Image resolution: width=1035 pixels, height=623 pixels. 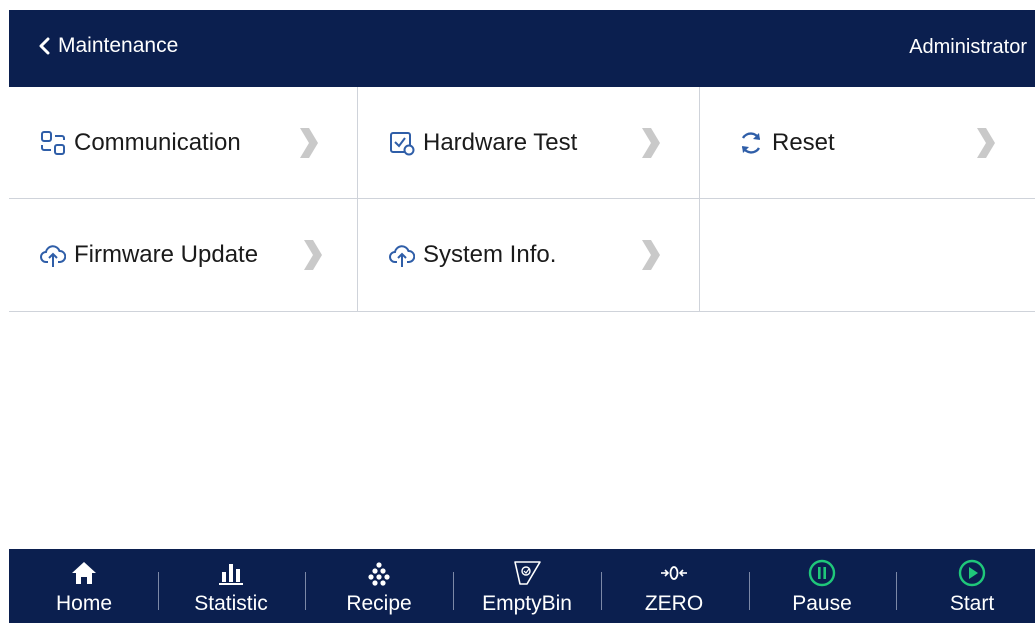 What do you see at coordinates (972, 603) in the screenshot?
I see `start-label: Start` at bounding box center [972, 603].